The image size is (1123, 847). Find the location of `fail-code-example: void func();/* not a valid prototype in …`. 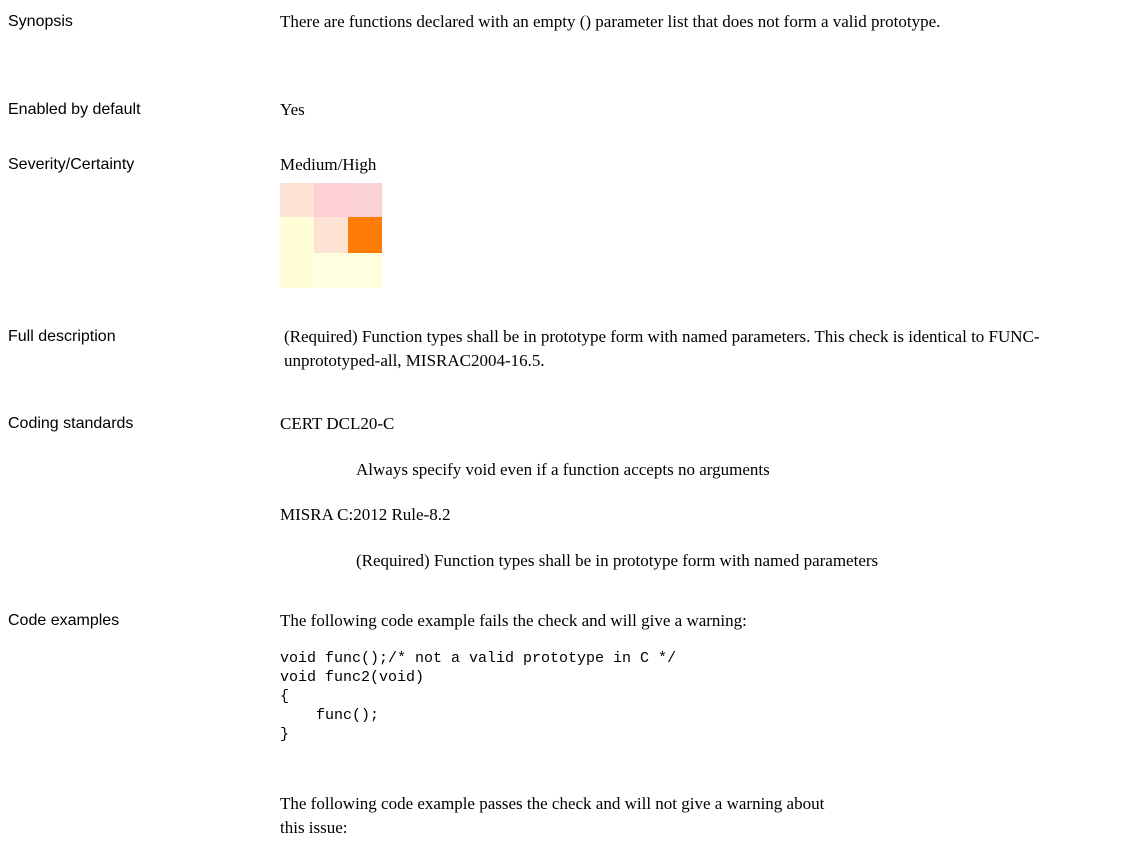

fail-code-example: void func();/* not a valid prototype in … is located at coordinates (478, 696).